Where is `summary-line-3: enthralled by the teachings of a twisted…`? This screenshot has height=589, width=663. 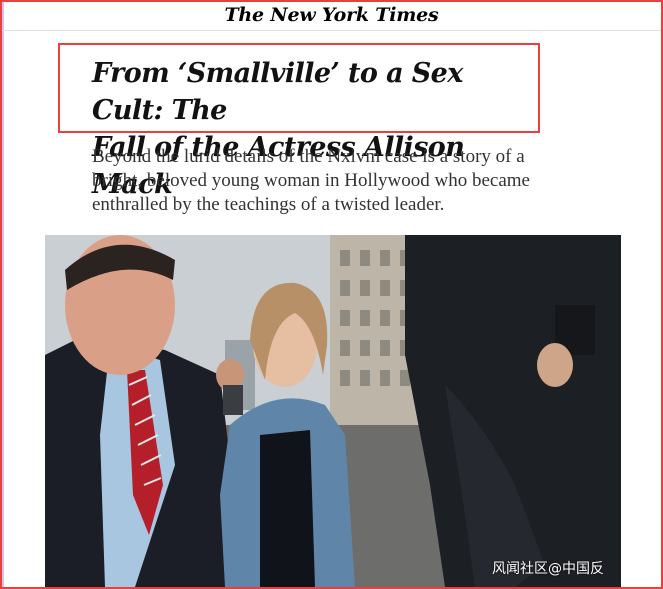 summary-line-3: enthralled by the teachings of a twisted… is located at coordinates (268, 204).